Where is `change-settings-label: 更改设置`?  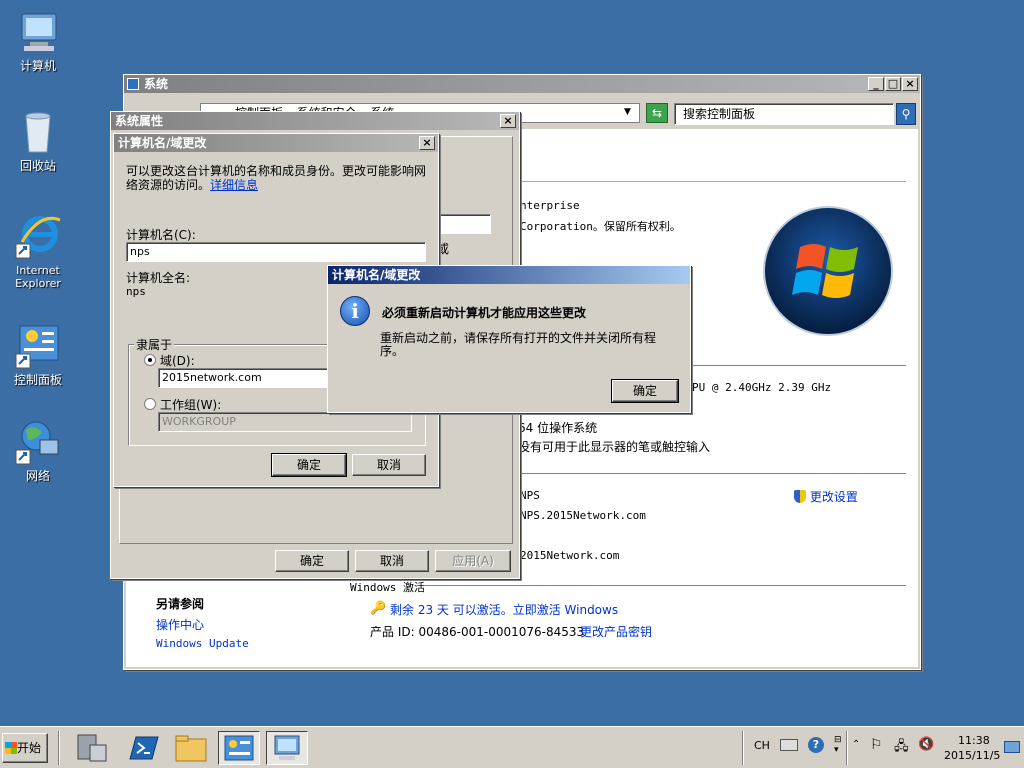 change-settings-label: 更改设置 is located at coordinates (833, 497).